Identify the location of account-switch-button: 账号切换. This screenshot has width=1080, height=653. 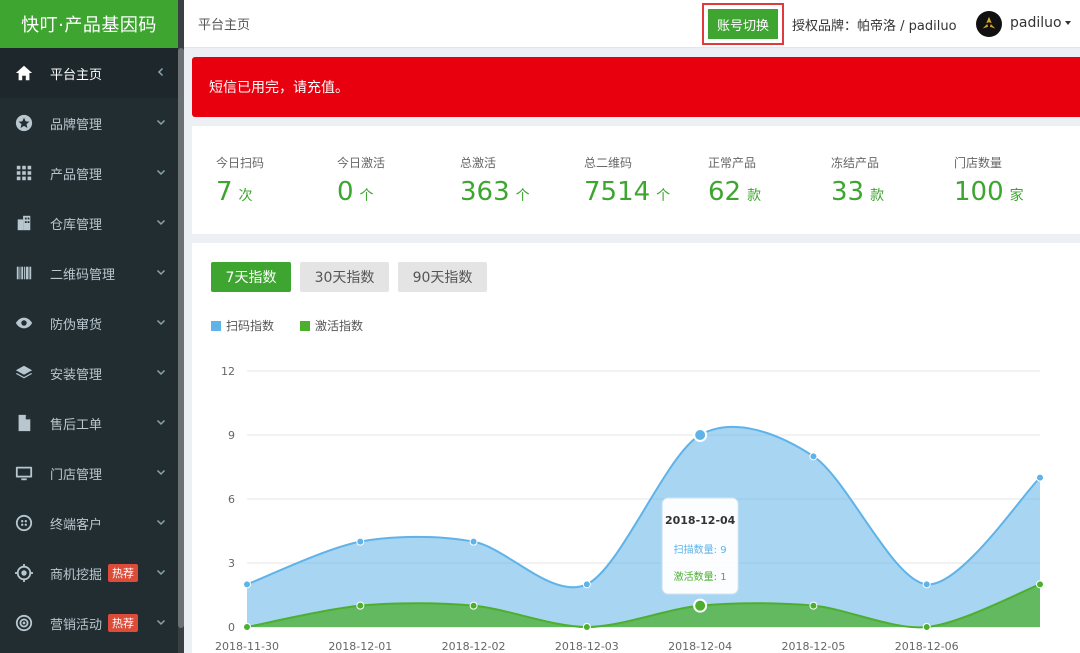
(743, 24).